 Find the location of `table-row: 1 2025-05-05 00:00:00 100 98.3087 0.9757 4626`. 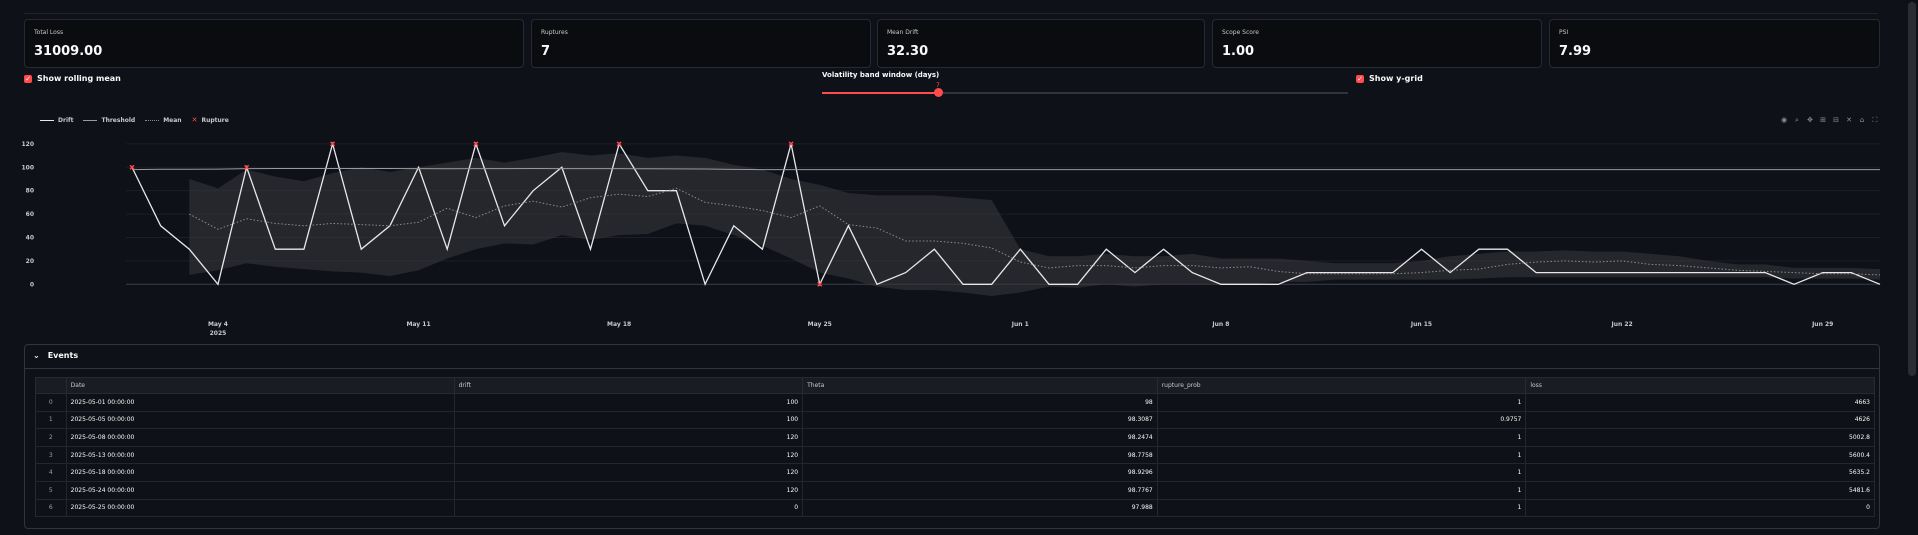

table-row: 1 2025-05-05 00:00:00 100 98.3087 0.9757 4626 is located at coordinates (955, 420).